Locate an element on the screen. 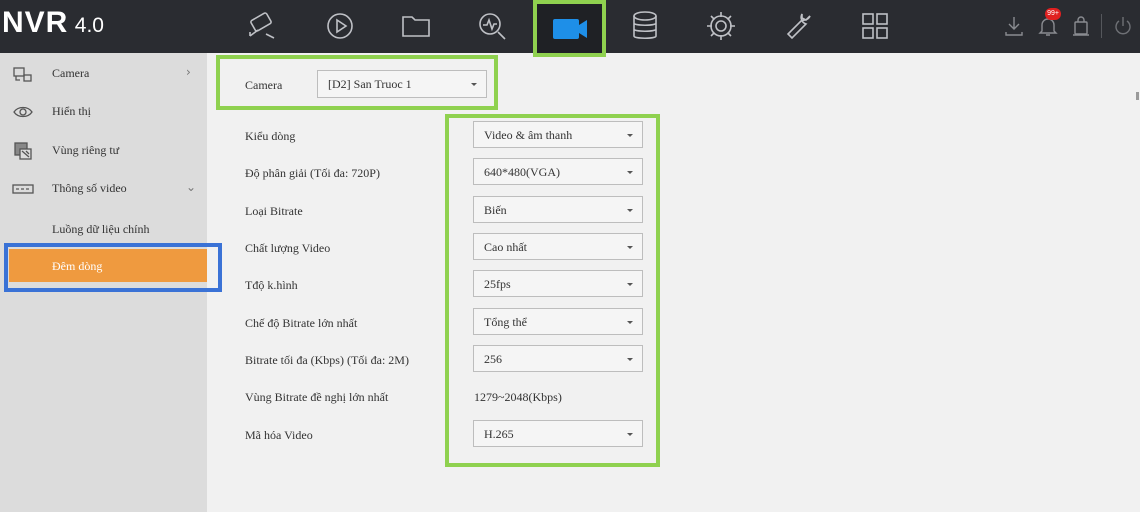  download-icon is located at coordinates (1014, 26).